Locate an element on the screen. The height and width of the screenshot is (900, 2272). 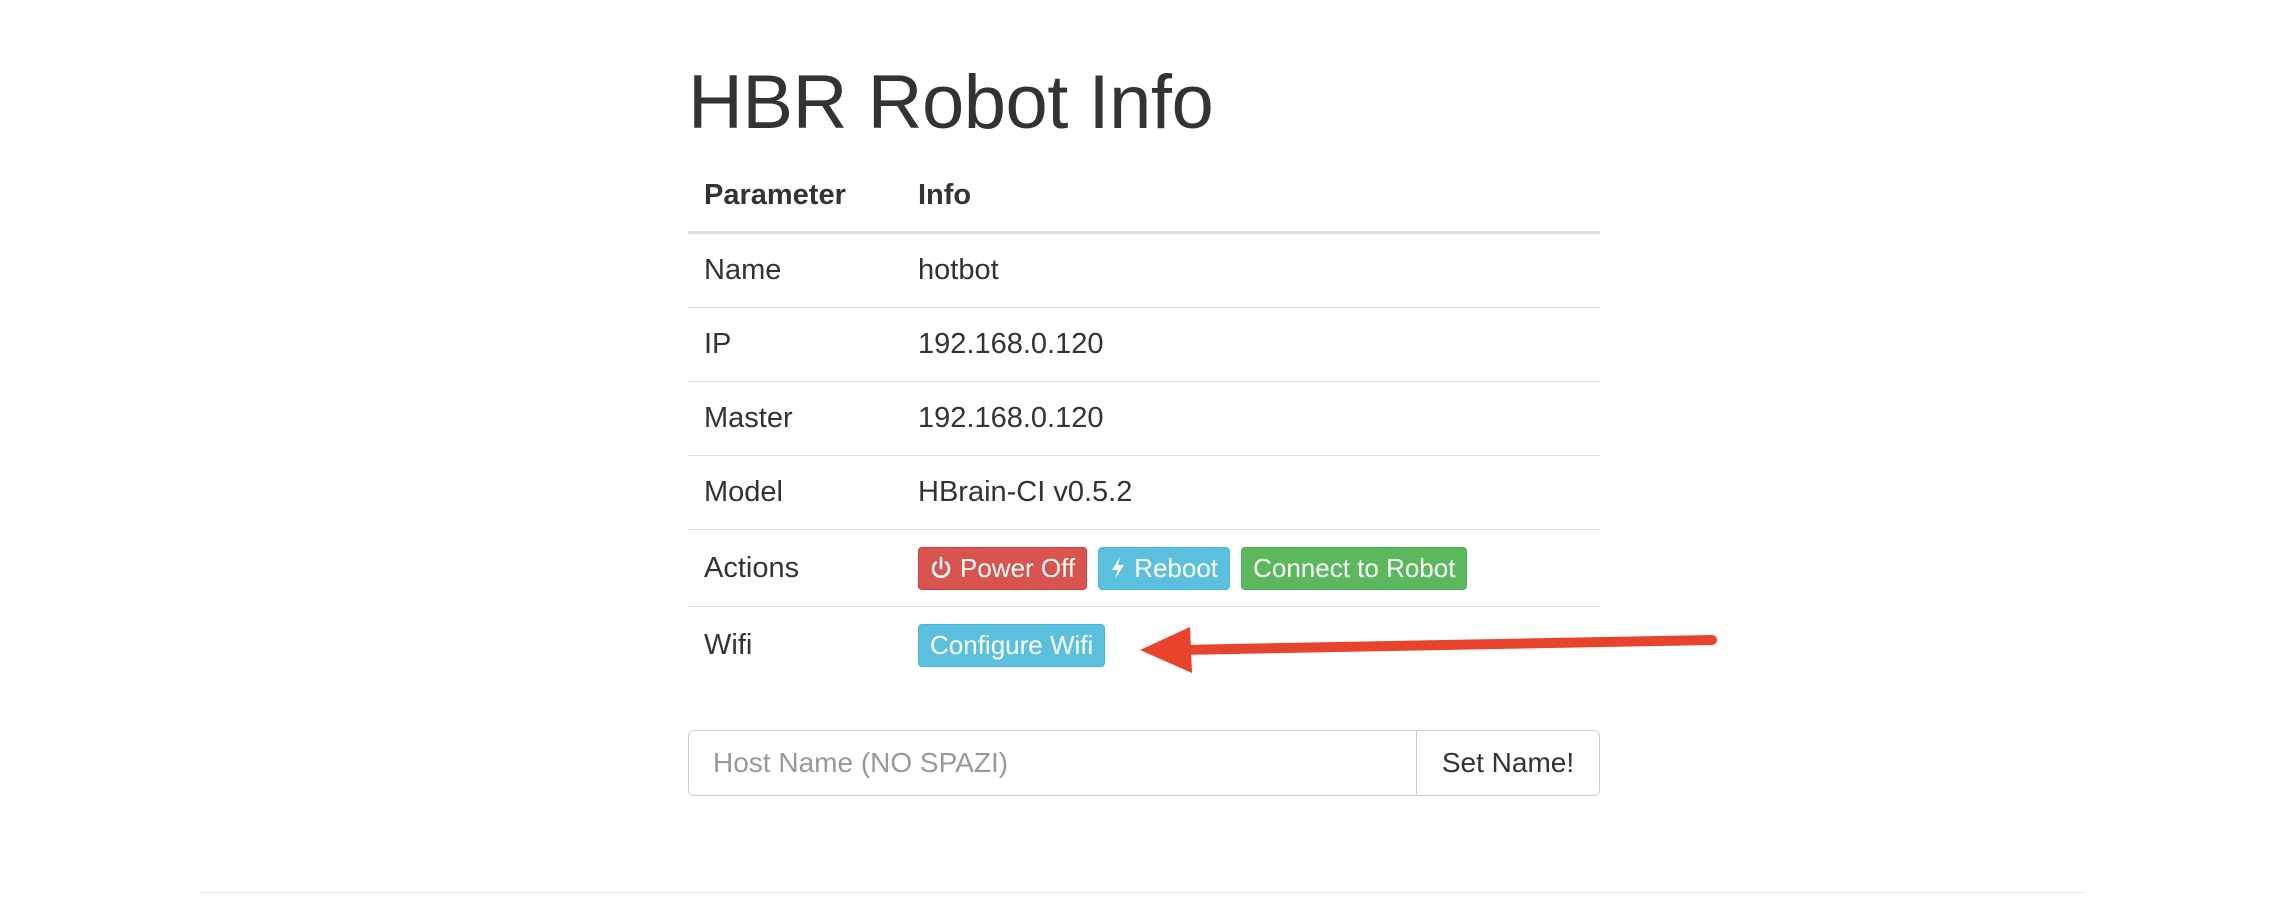
set-name-label: Set Name! is located at coordinates (1508, 762).